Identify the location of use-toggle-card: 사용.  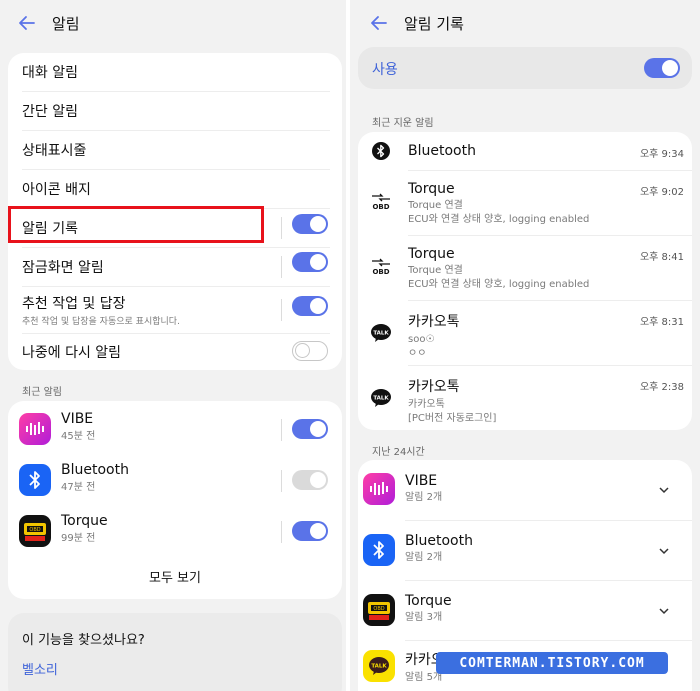
(525, 68).